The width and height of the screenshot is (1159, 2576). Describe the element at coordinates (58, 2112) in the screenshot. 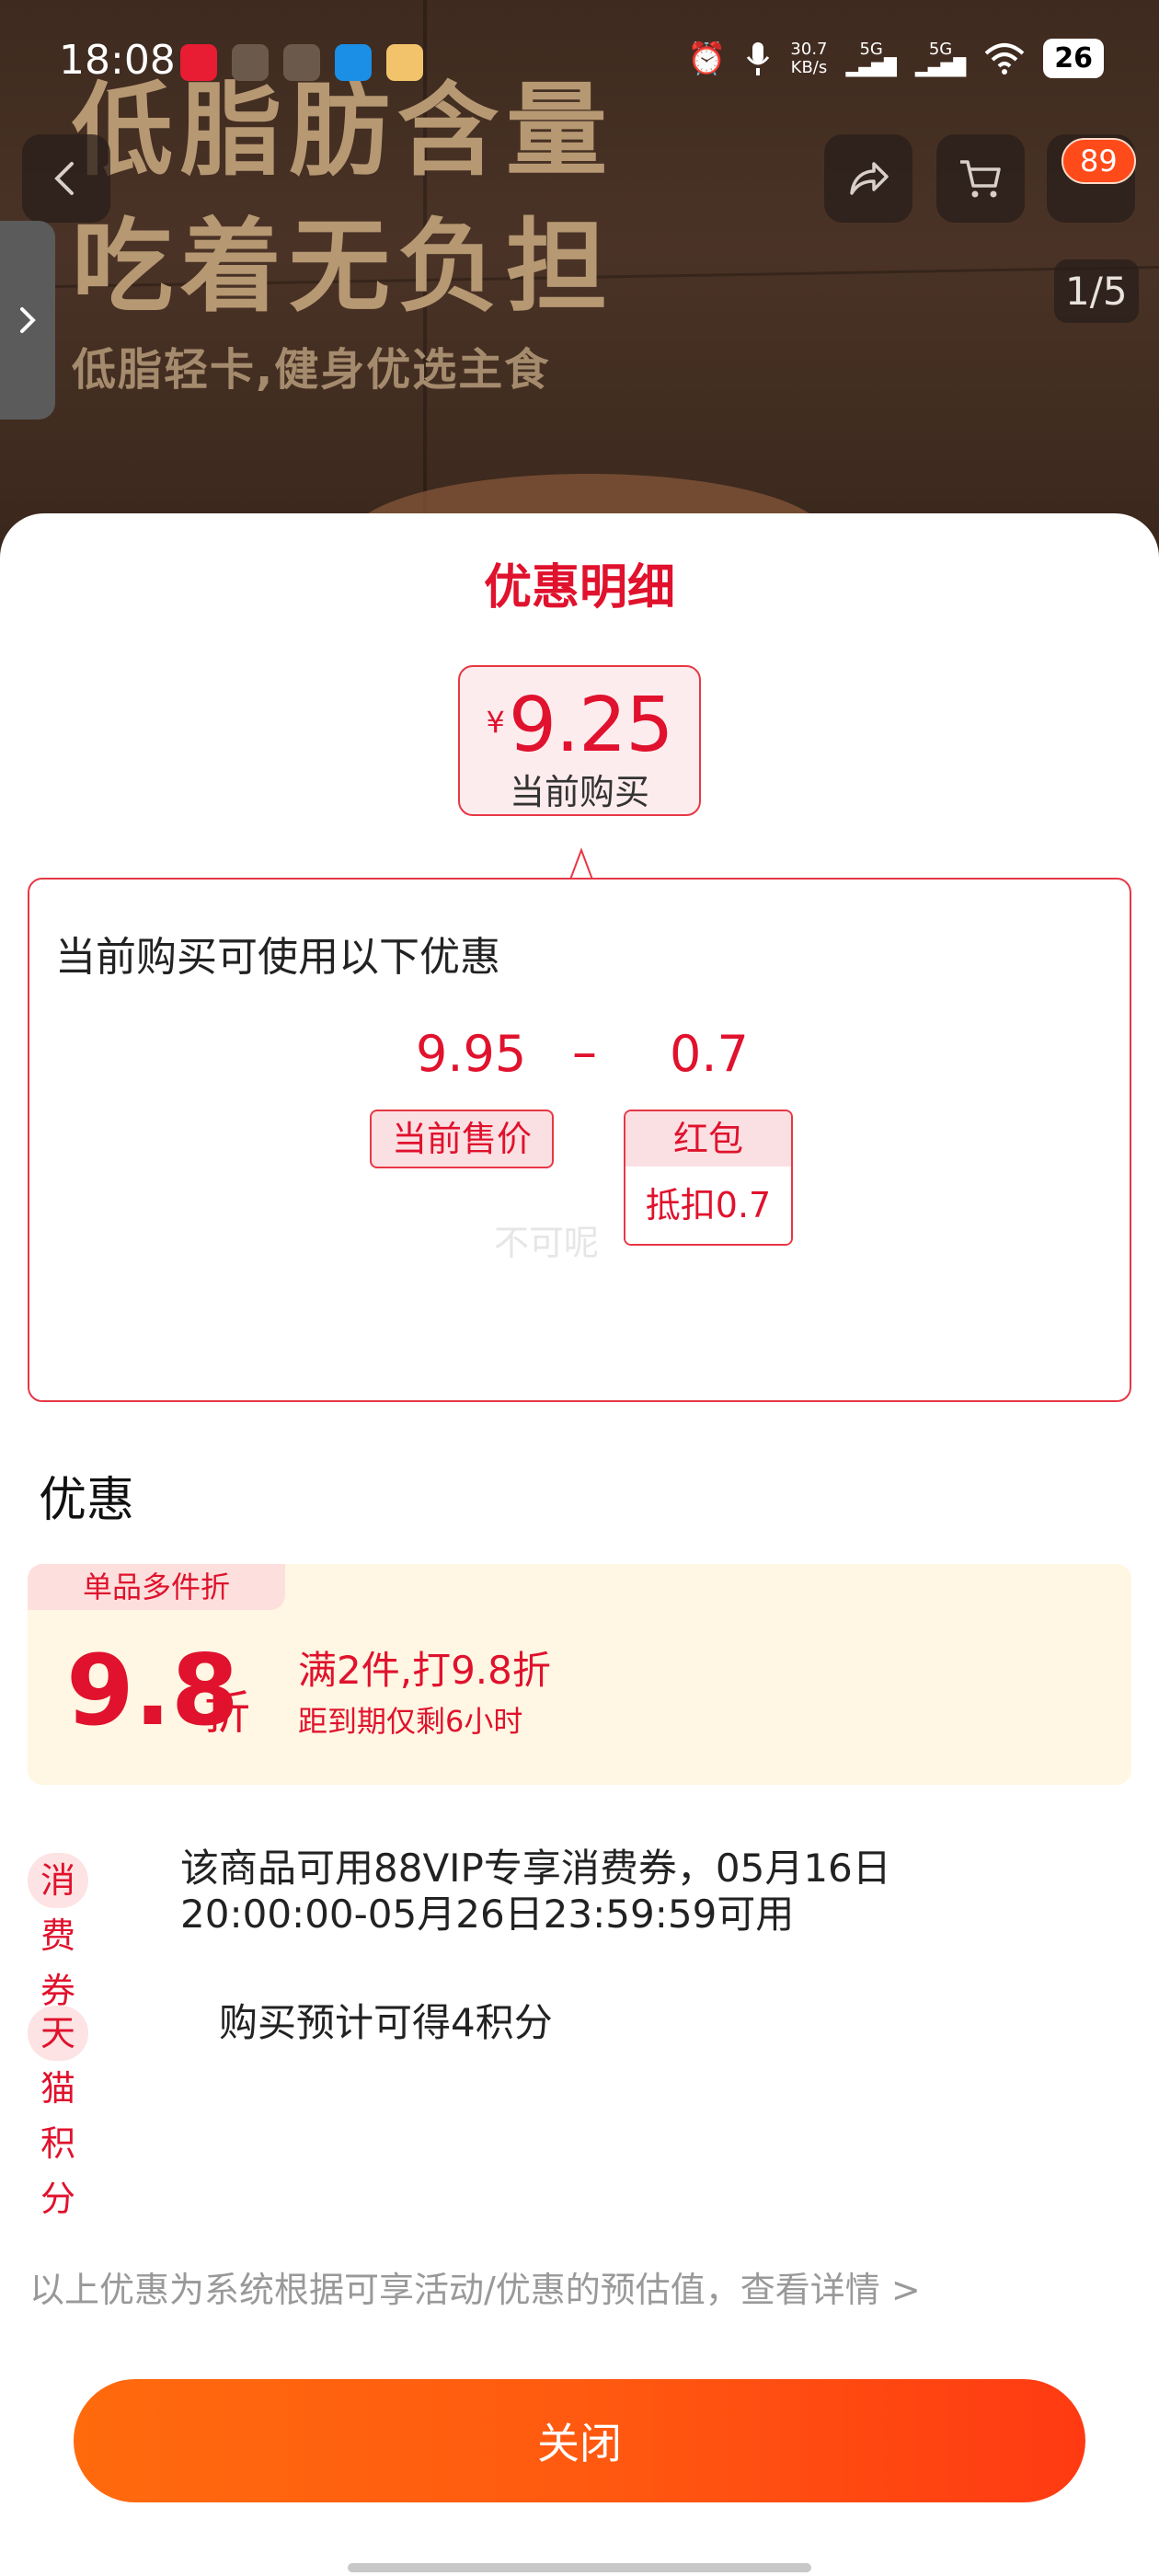

I see `promo-tag: 天猫积分` at that location.